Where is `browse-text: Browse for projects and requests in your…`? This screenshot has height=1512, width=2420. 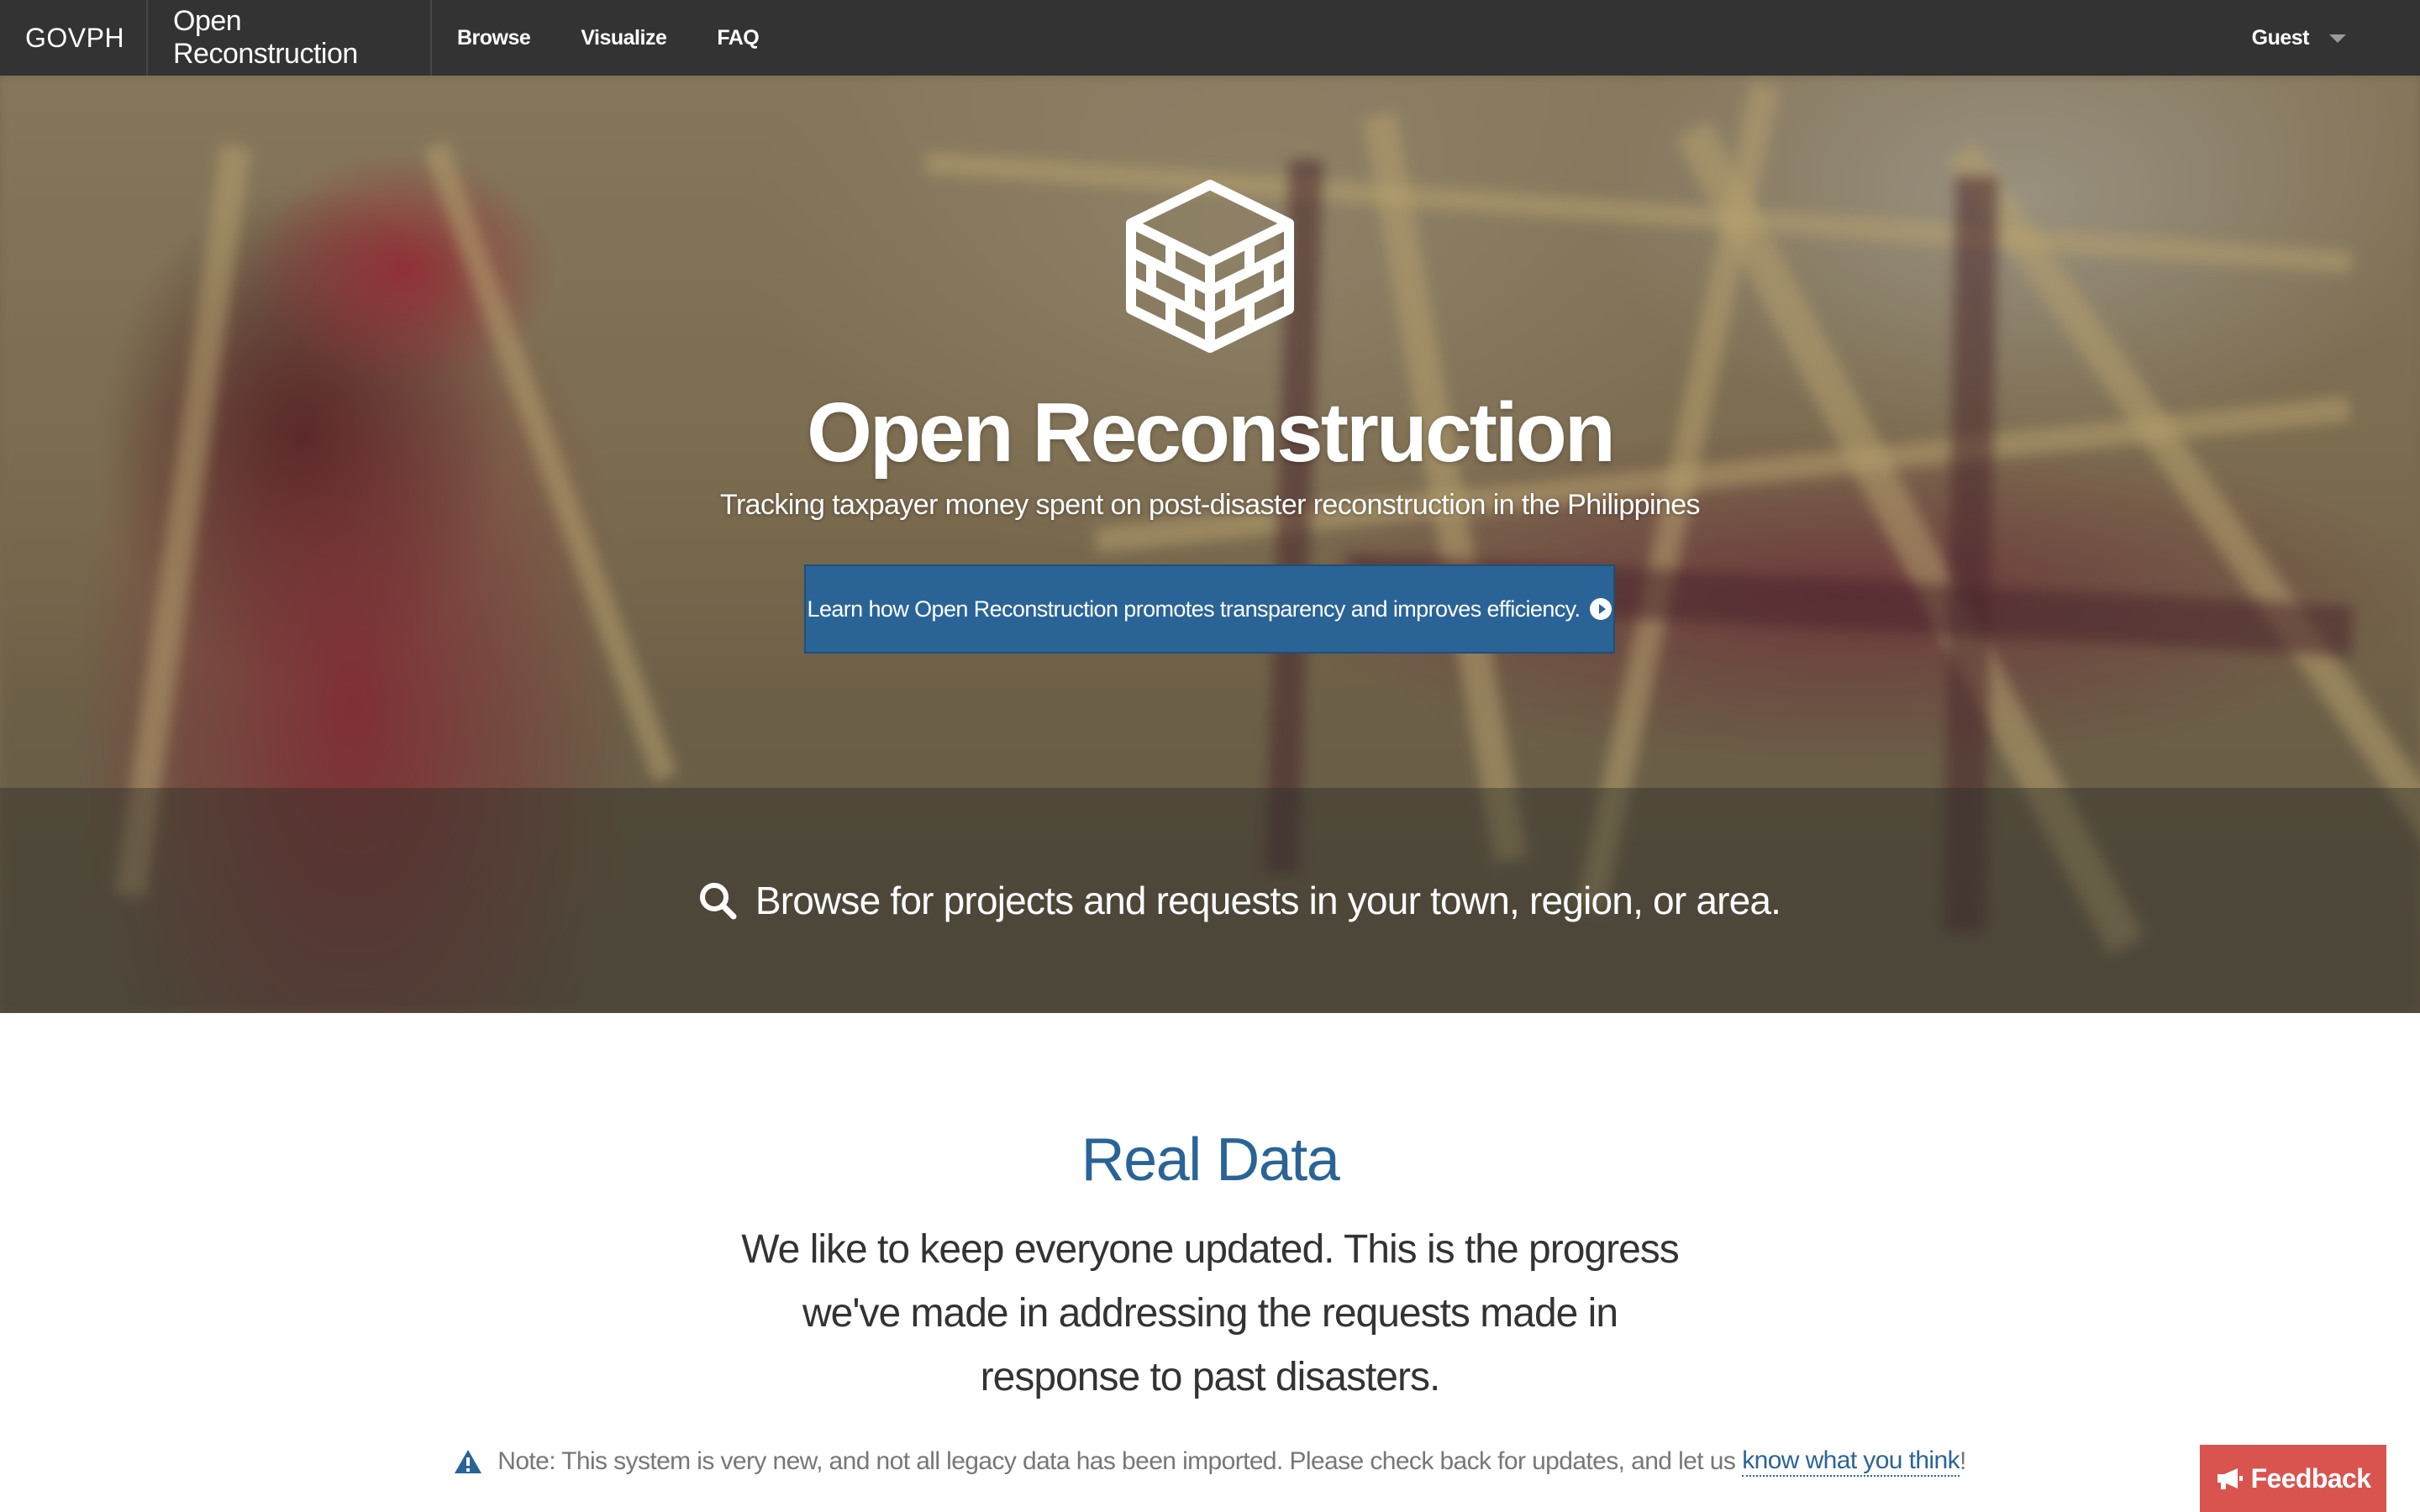
browse-text: Browse for projects and requests in your… is located at coordinates (1268, 900).